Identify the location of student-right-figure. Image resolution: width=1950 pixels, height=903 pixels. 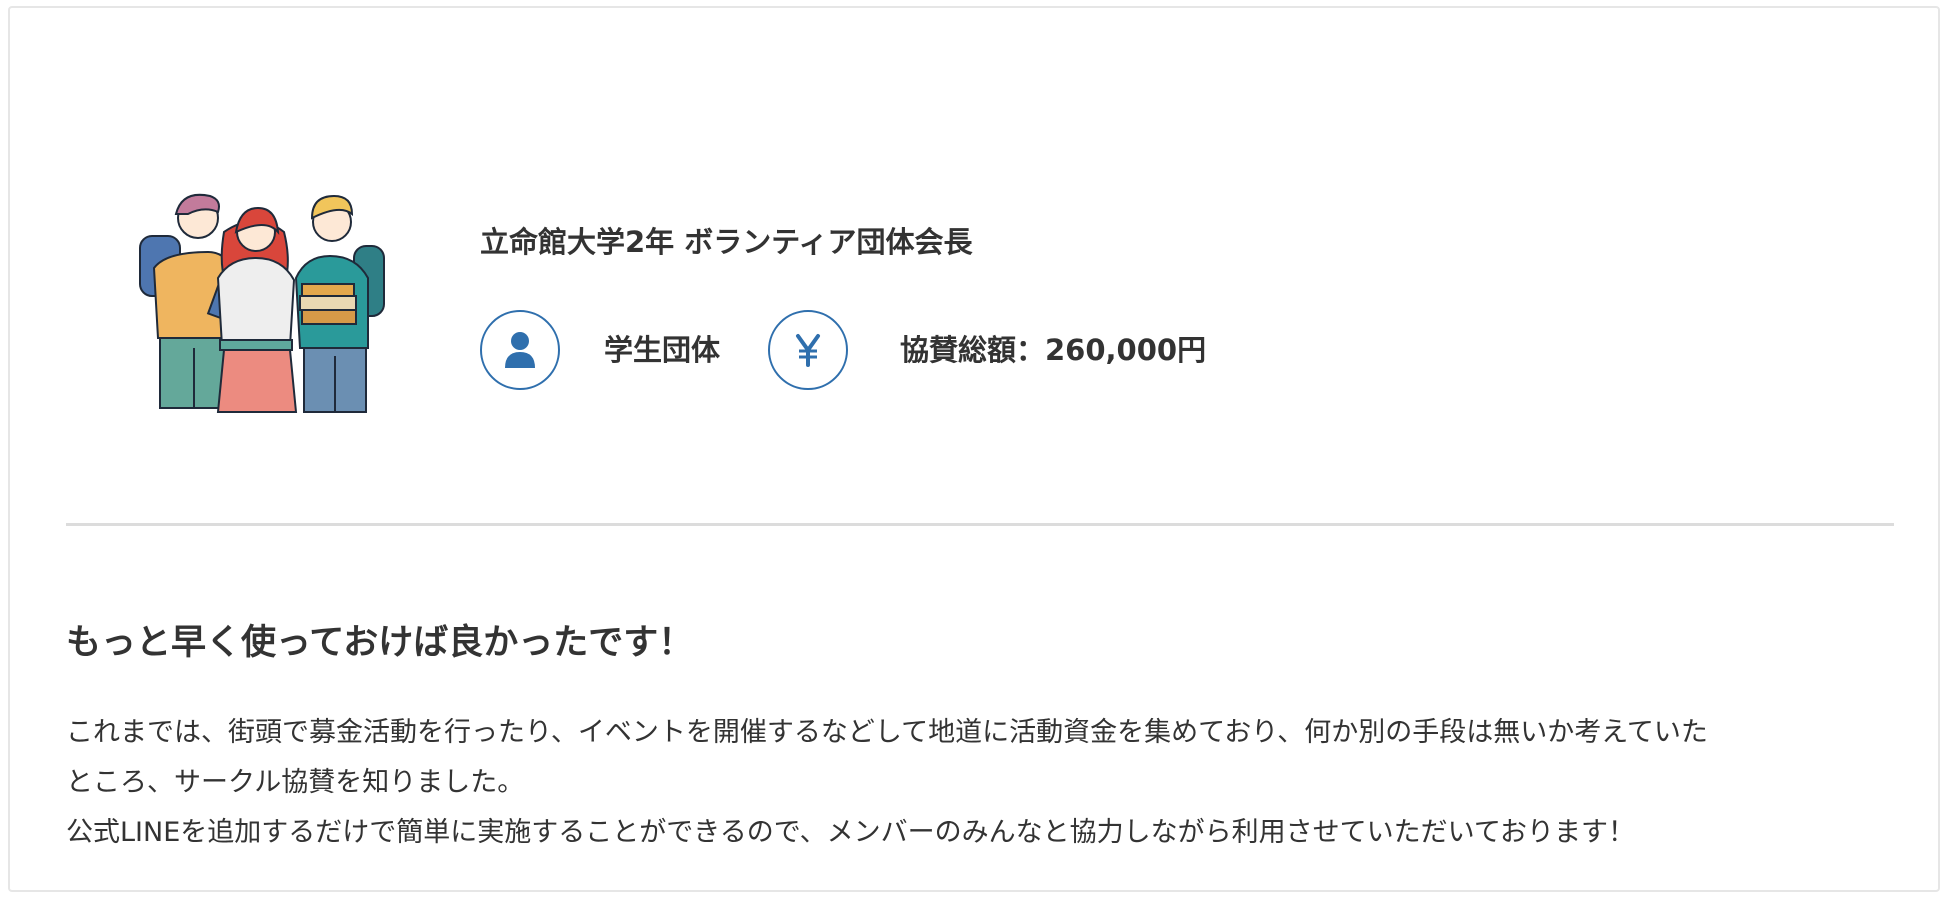
(339, 303).